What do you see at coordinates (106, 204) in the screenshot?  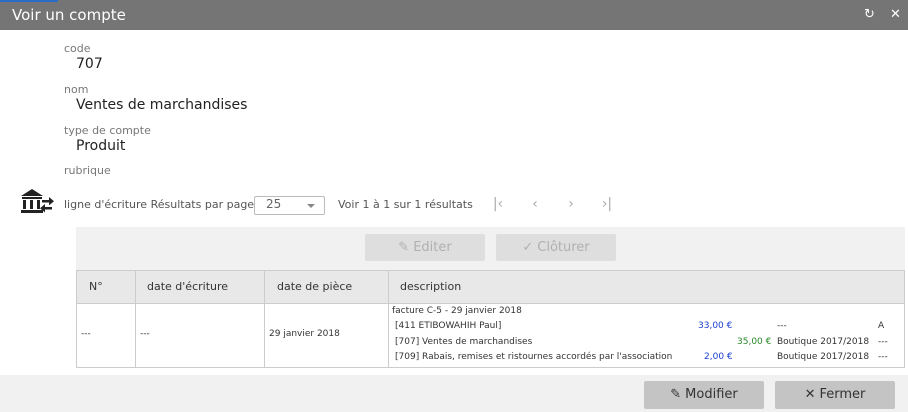 I see `grid-caption-title: ligne d'écriture` at bounding box center [106, 204].